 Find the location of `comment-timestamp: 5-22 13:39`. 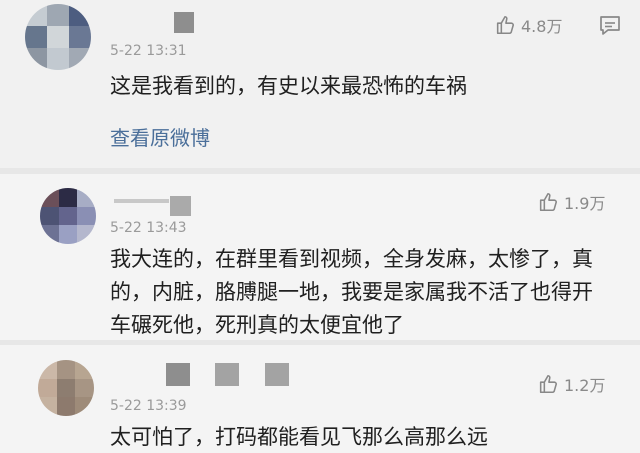

comment-timestamp: 5-22 13:39 is located at coordinates (148, 406).